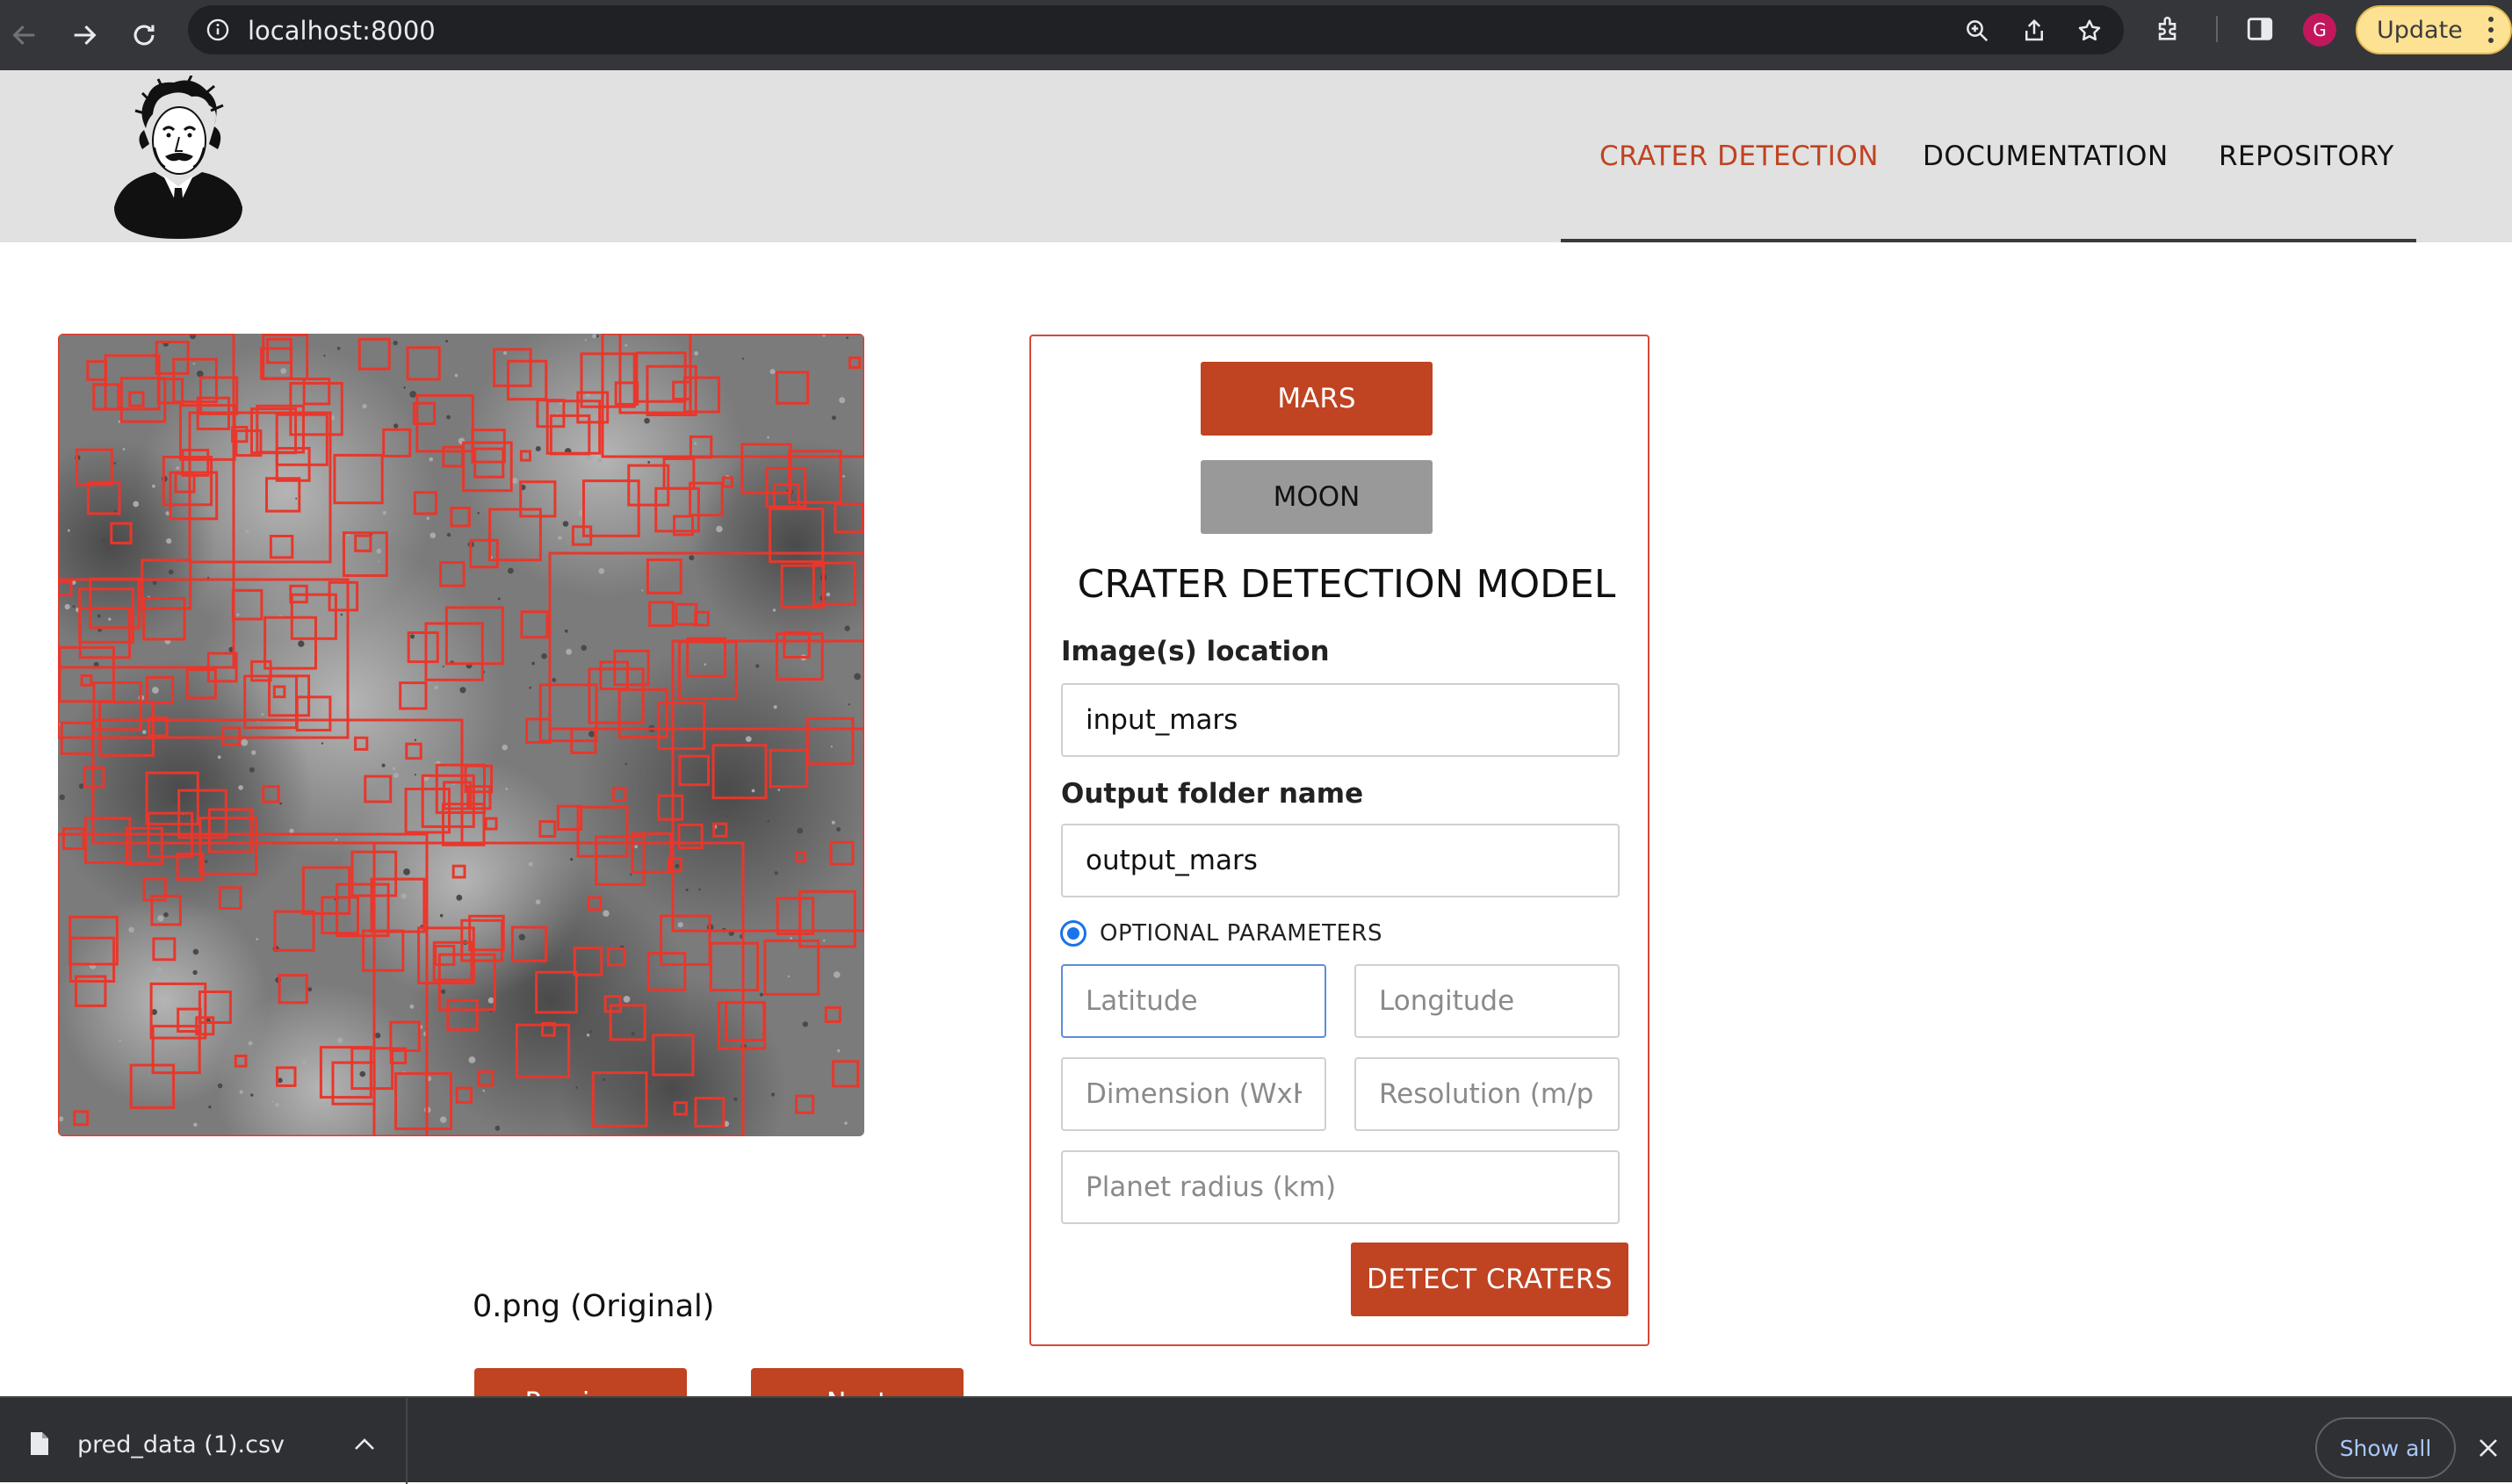  What do you see at coordinates (1317, 497) in the screenshot?
I see `moon-button: MOON` at bounding box center [1317, 497].